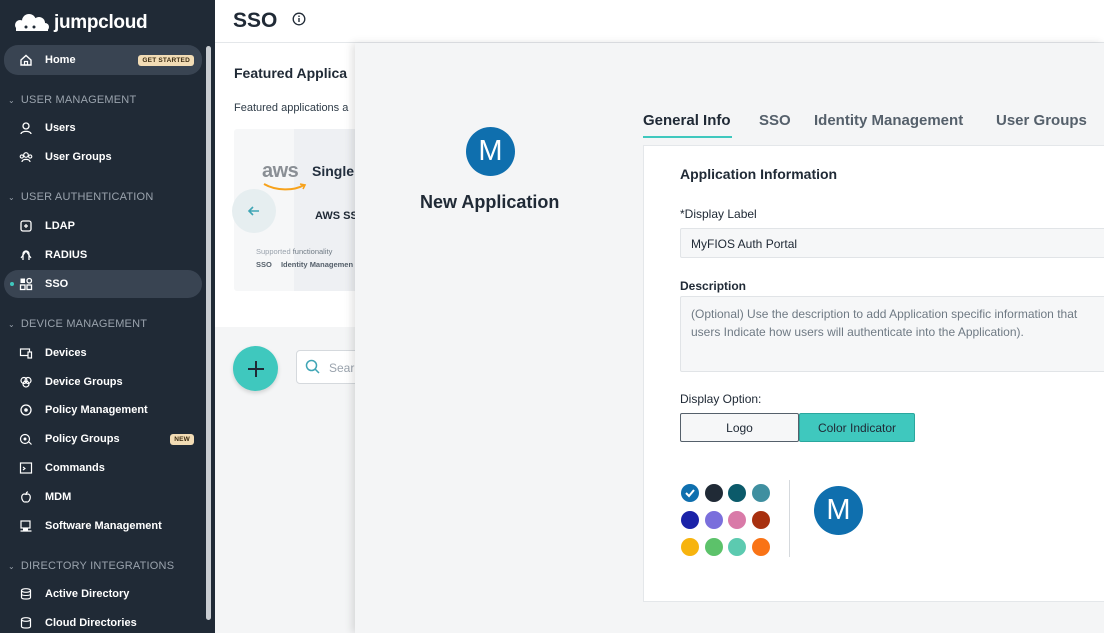  Describe the element at coordinates (312, 251) in the screenshot. I see `supported-suffix: functionality` at that location.